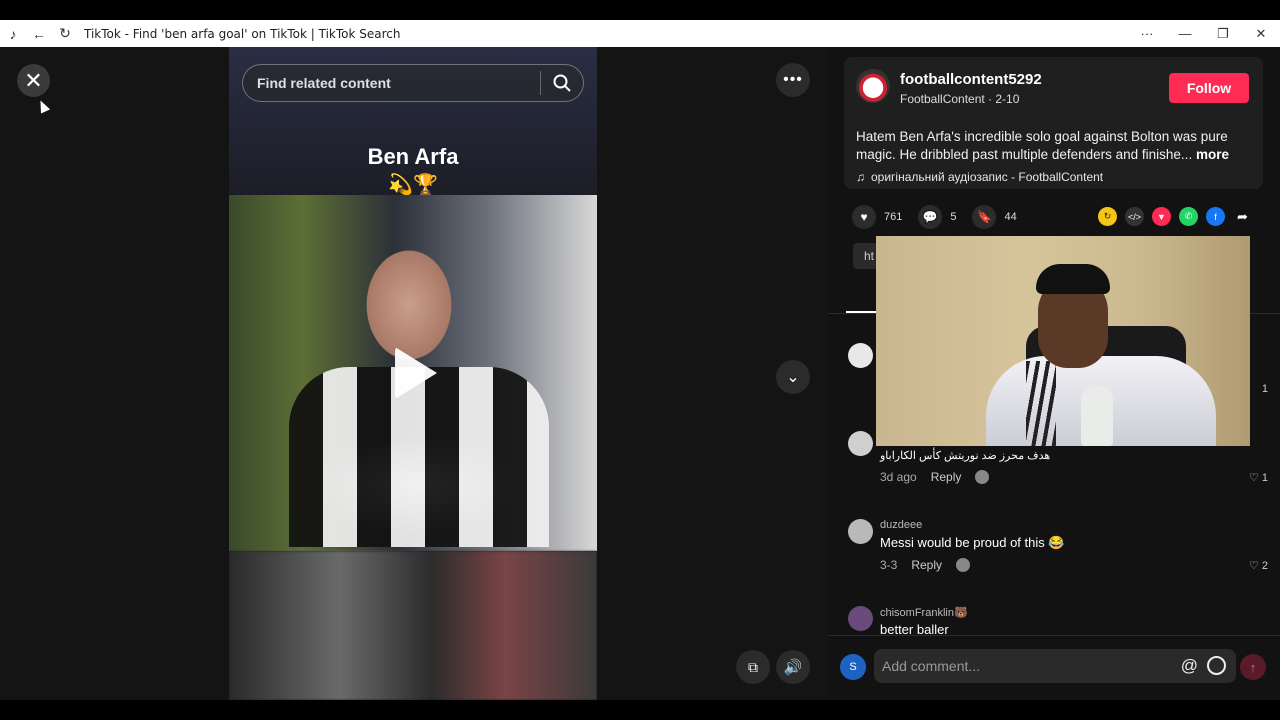 The width and height of the screenshot is (1280, 720). What do you see at coordinates (13, 33) in the screenshot?
I see `tiktok-logo-icon: ♪` at bounding box center [13, 33].